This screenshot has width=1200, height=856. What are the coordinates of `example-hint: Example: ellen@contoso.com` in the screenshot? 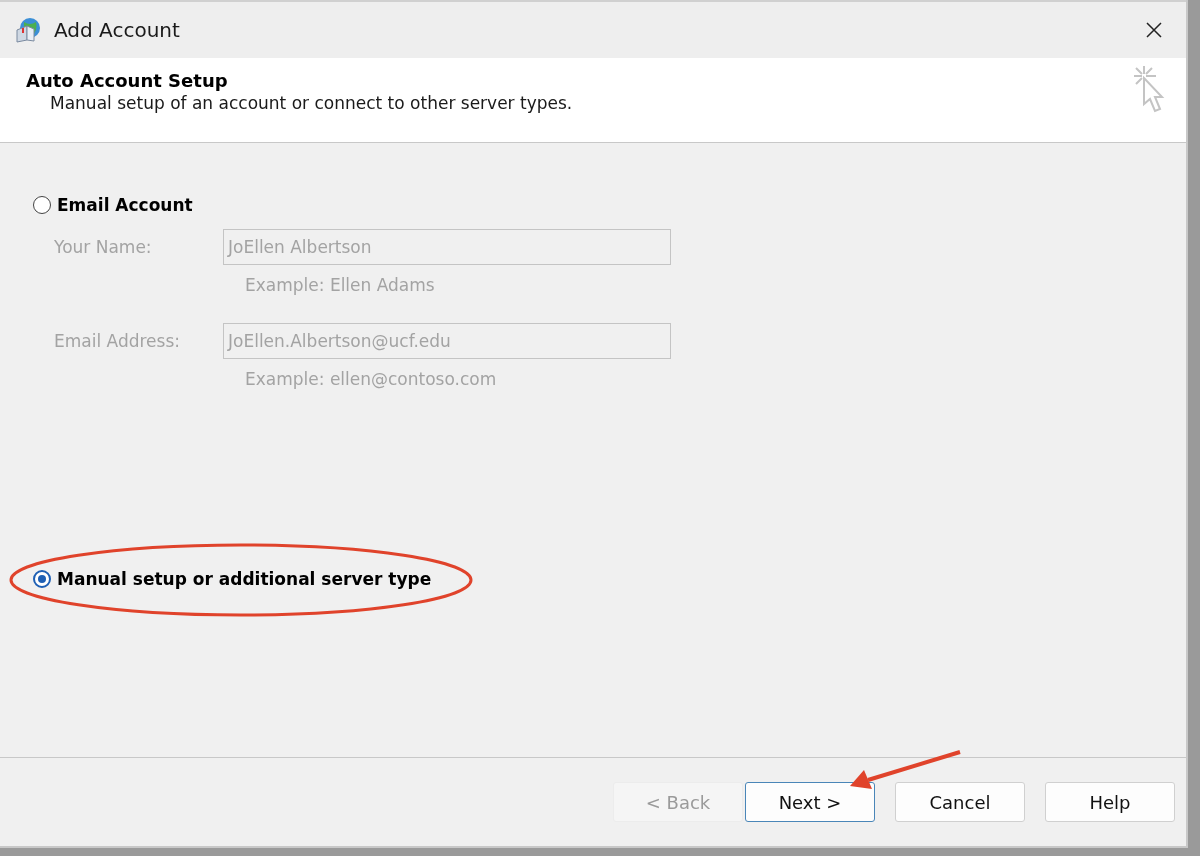 It's located at (371, 379).